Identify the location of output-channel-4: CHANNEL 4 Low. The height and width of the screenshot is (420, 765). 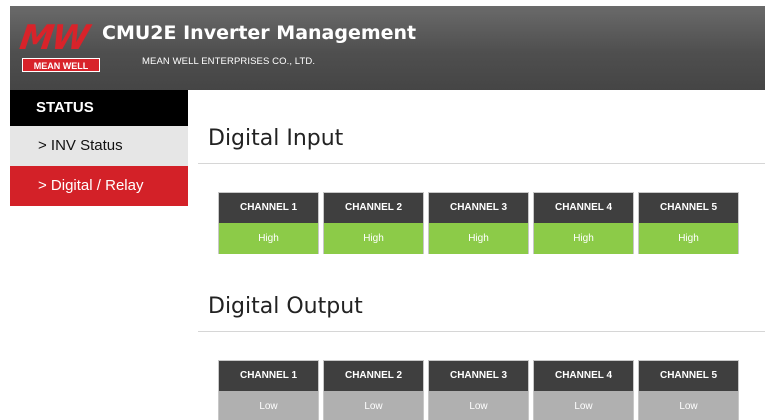
(583, 390).